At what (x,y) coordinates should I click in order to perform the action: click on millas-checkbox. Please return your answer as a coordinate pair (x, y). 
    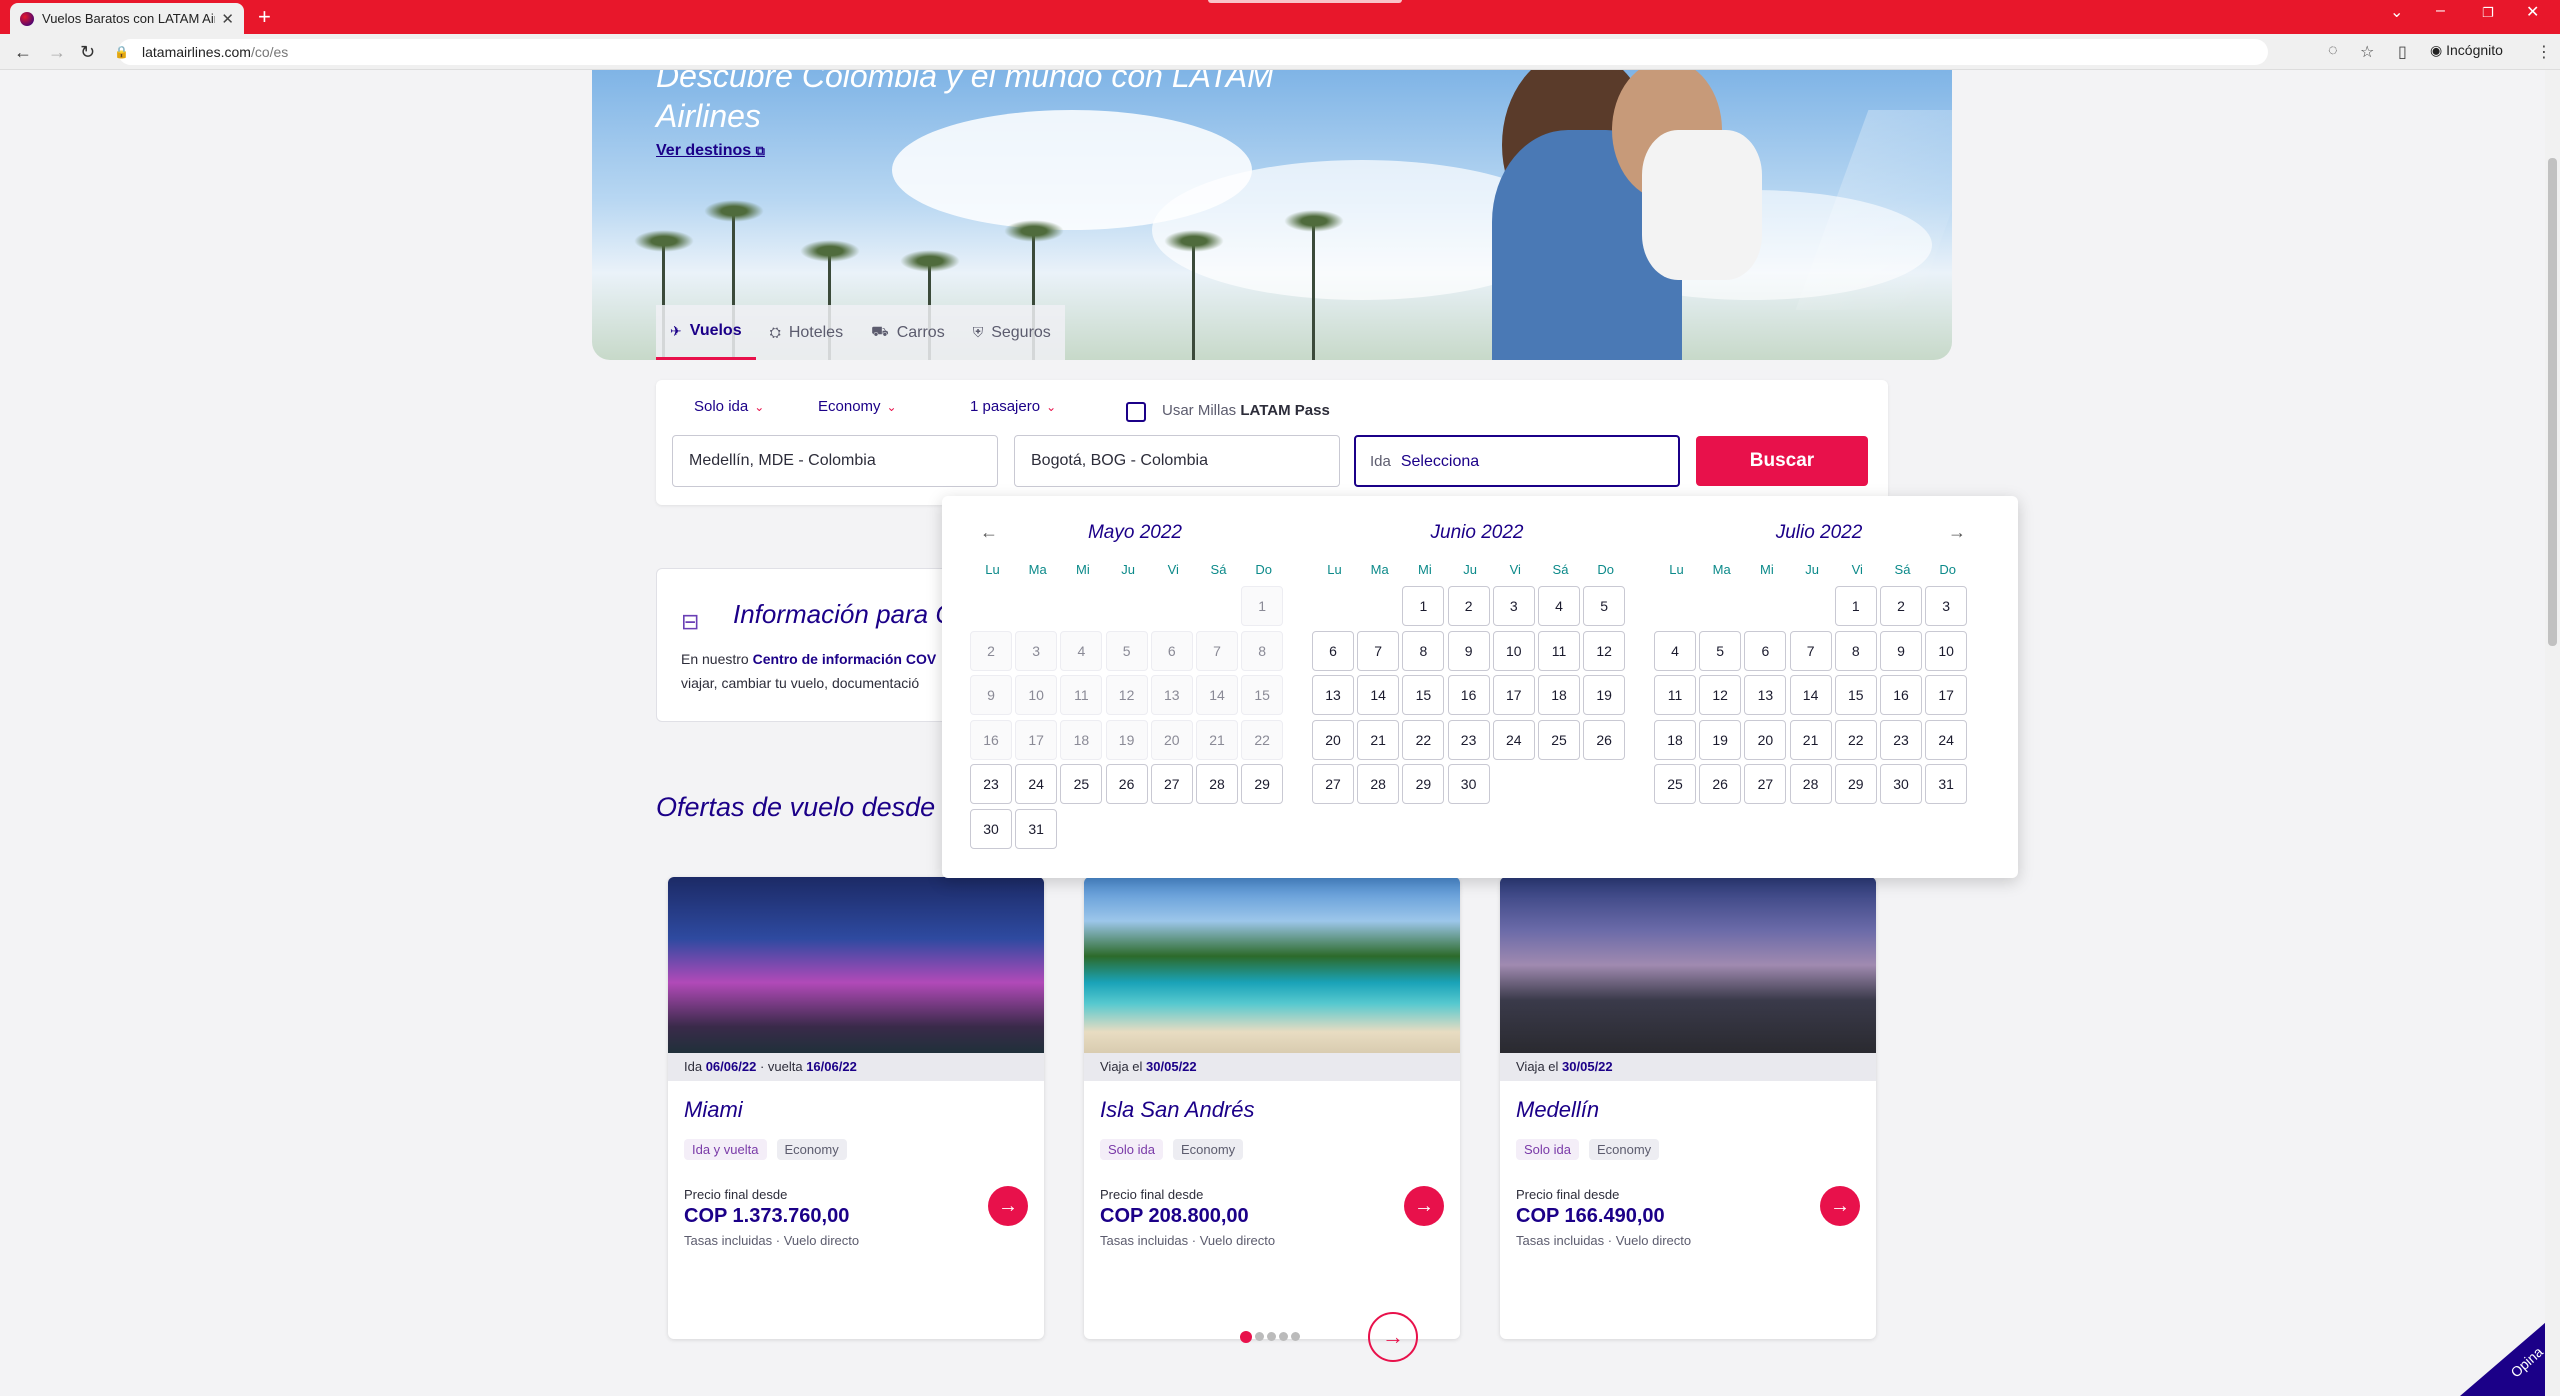
    Looking at the image, I should click on (1136, 412).